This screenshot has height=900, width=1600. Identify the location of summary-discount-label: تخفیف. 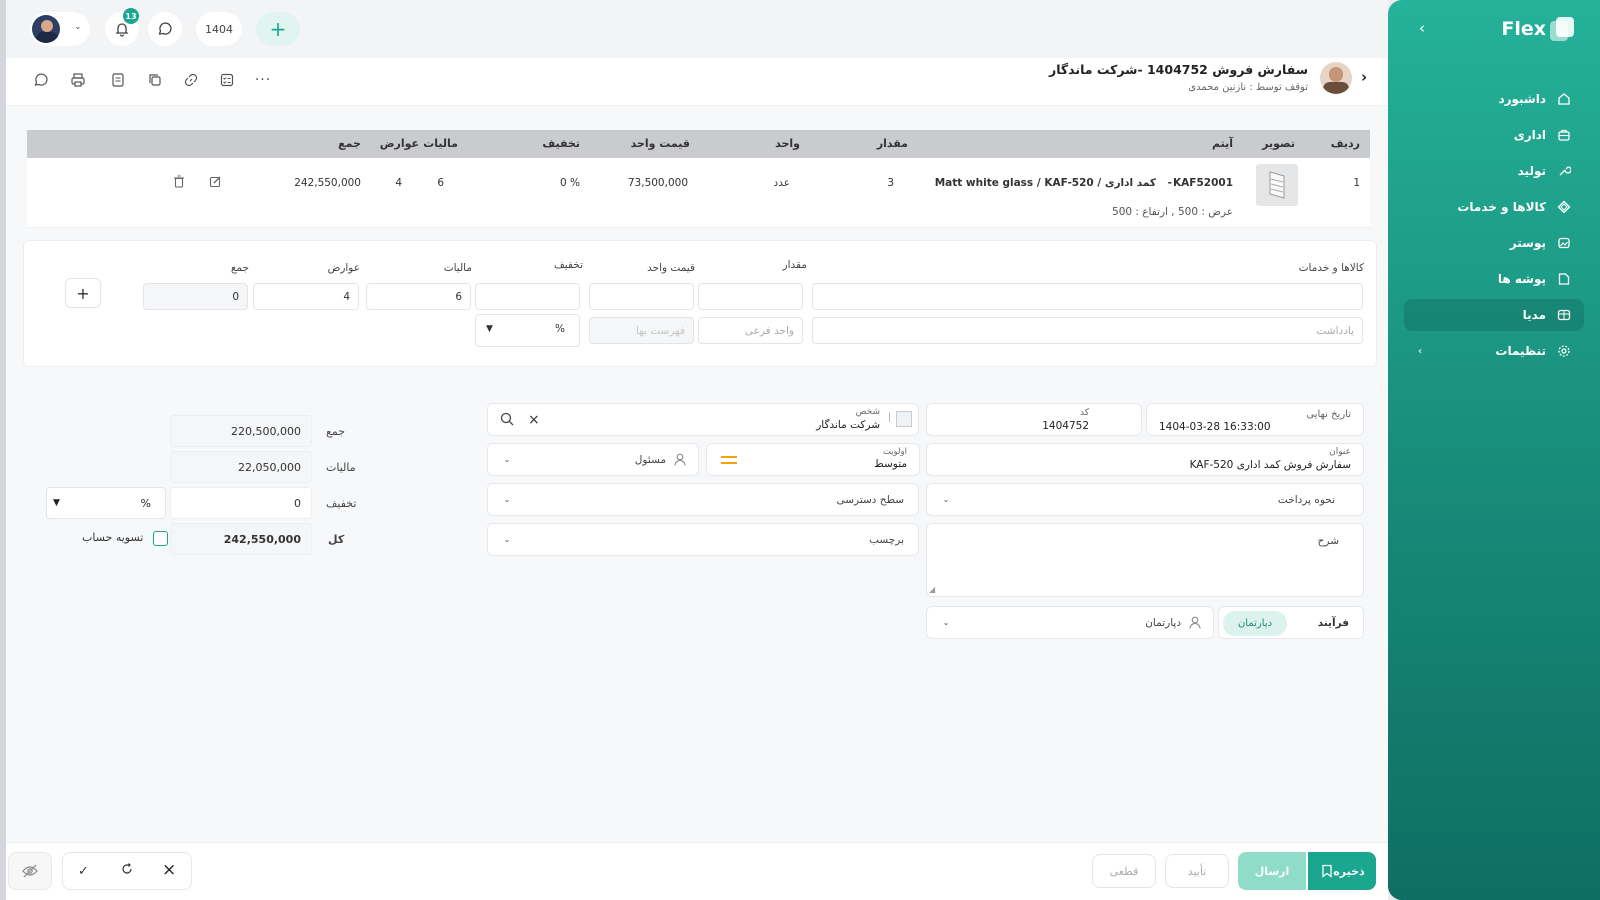
(341, 503).